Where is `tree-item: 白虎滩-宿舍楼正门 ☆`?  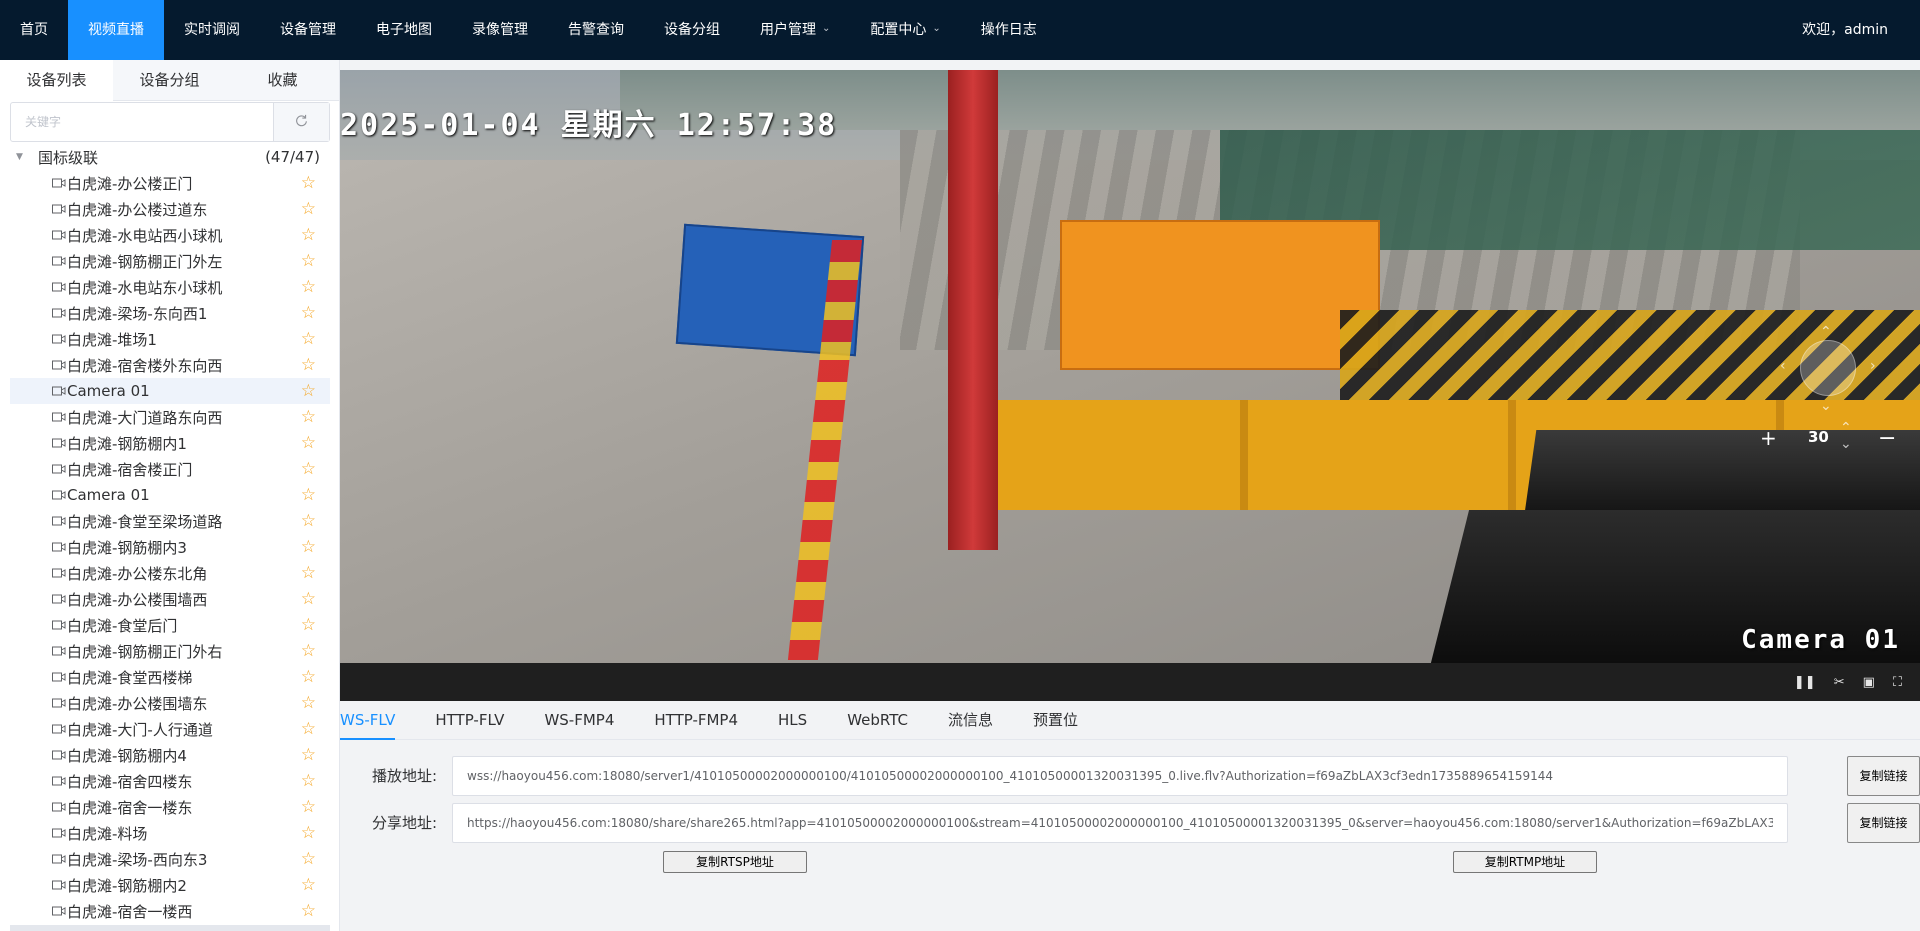
tree-item: 白虎滩-宿舍楼正门 ☆ is located at coordinates (170, 469).